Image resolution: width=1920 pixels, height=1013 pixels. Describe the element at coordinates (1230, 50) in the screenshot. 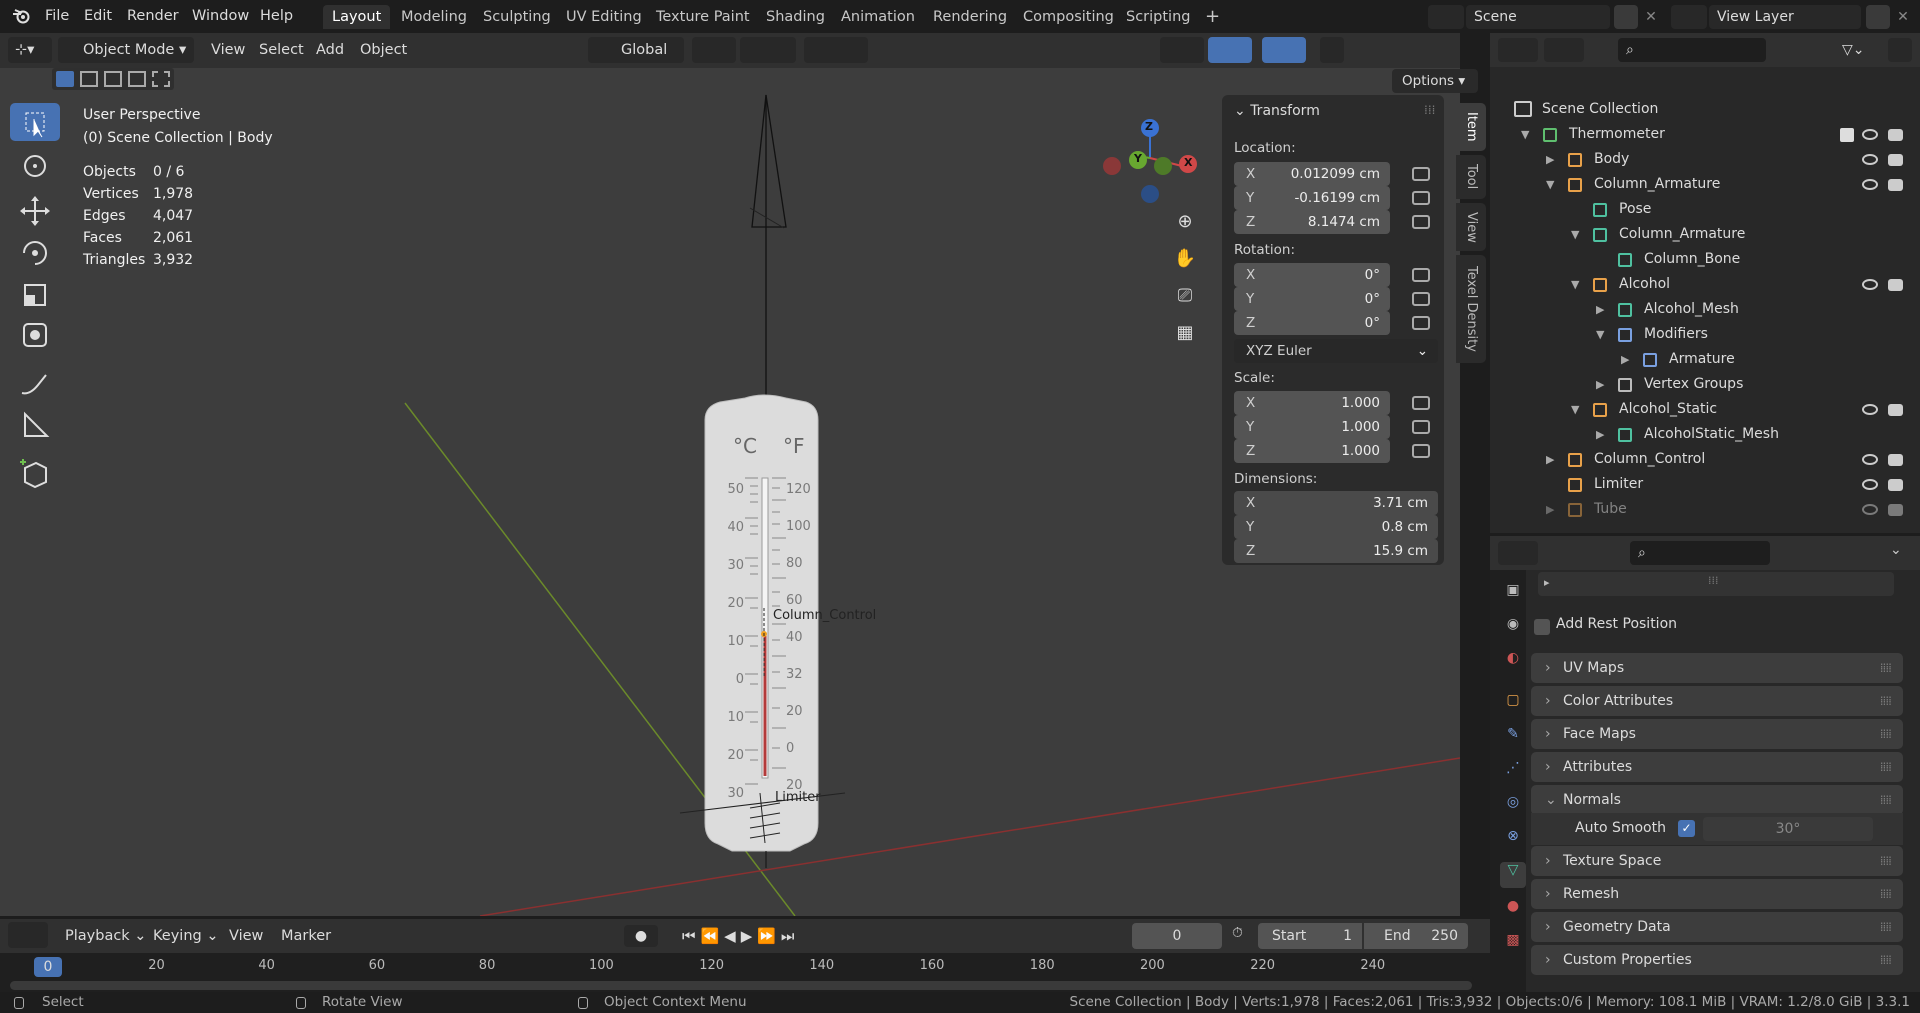

I see `gizmo-toggle-icon` at that location.